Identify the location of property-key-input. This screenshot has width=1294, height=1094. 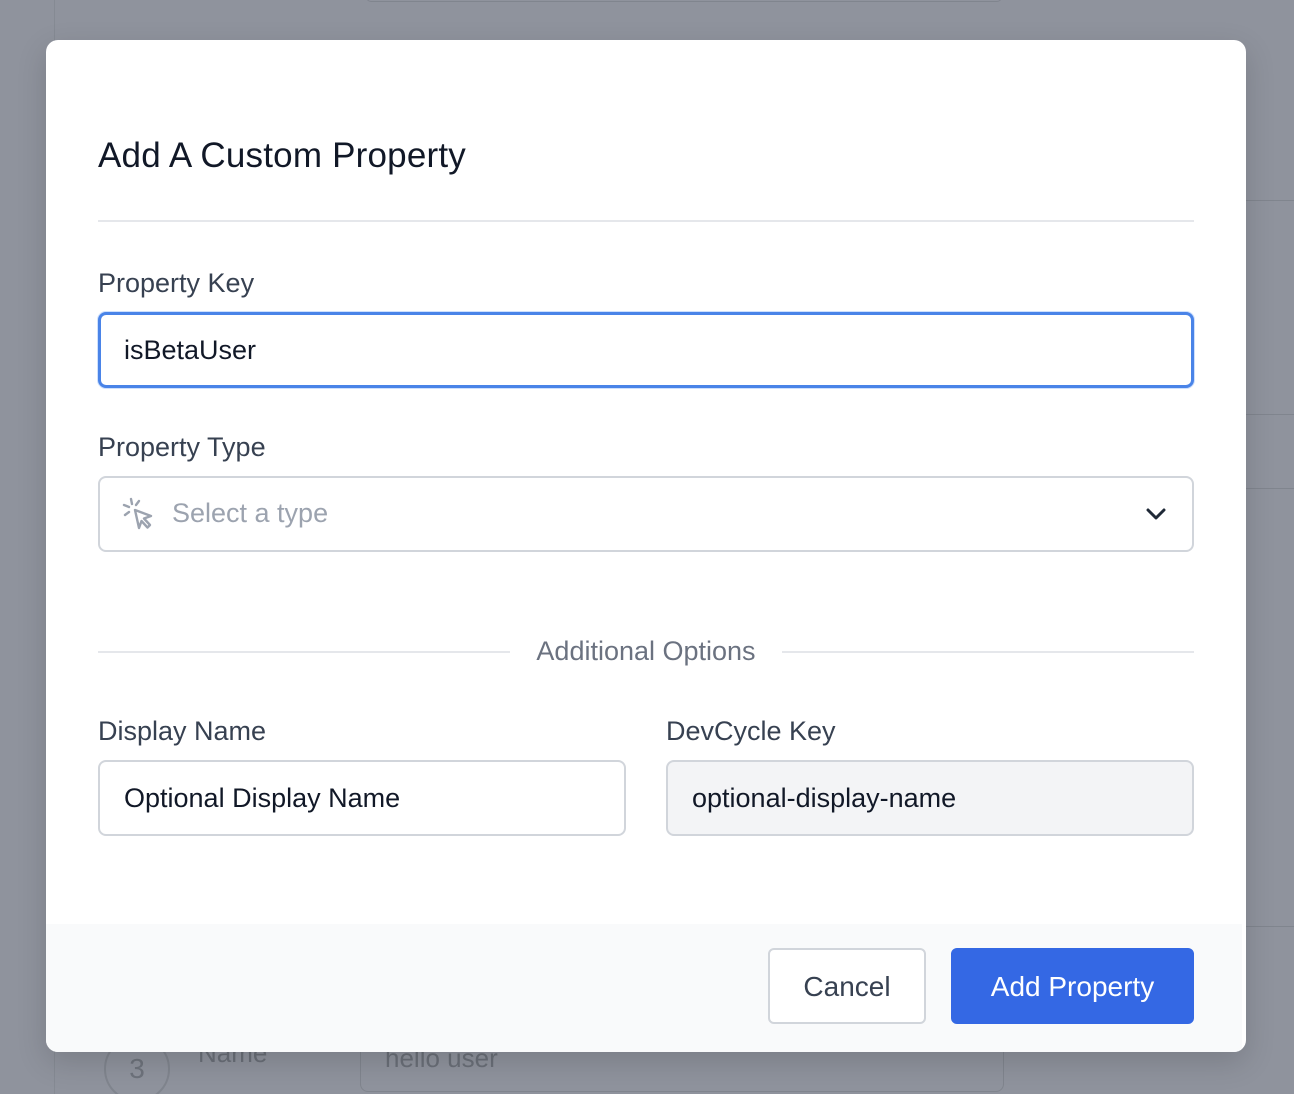
(646, 350).